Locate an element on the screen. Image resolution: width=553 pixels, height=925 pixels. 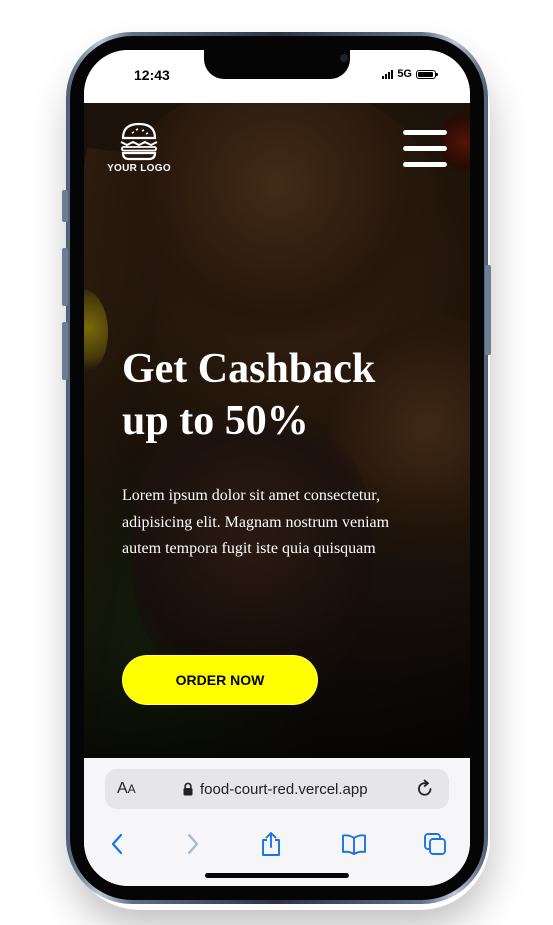
notch is located at coordinates (277, 64).